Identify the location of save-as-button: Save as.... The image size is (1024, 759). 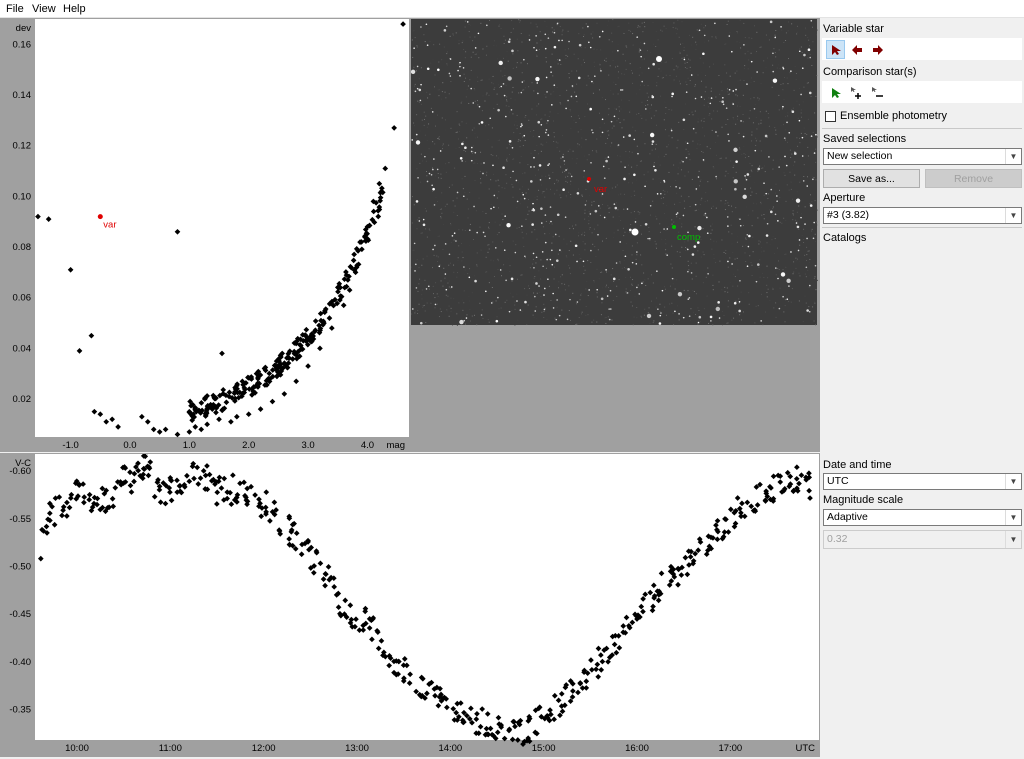
(871, 178).